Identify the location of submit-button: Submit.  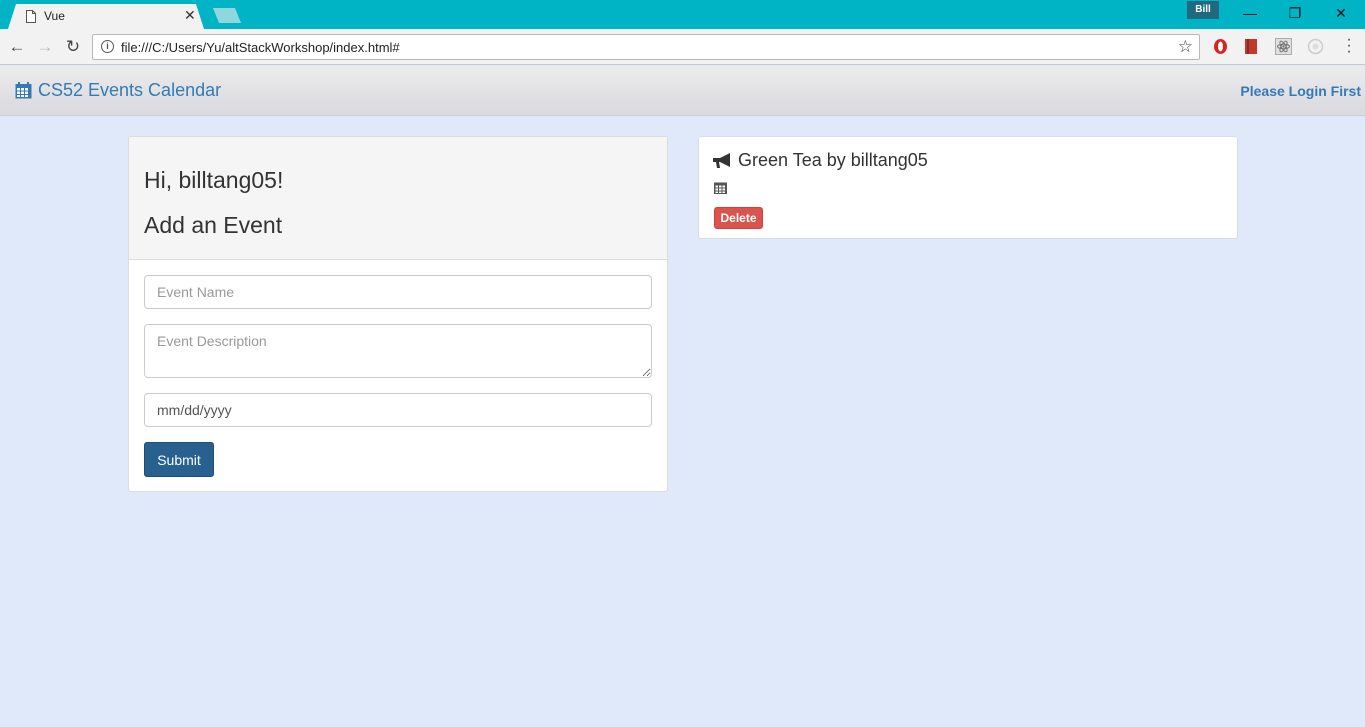
(179, 459).